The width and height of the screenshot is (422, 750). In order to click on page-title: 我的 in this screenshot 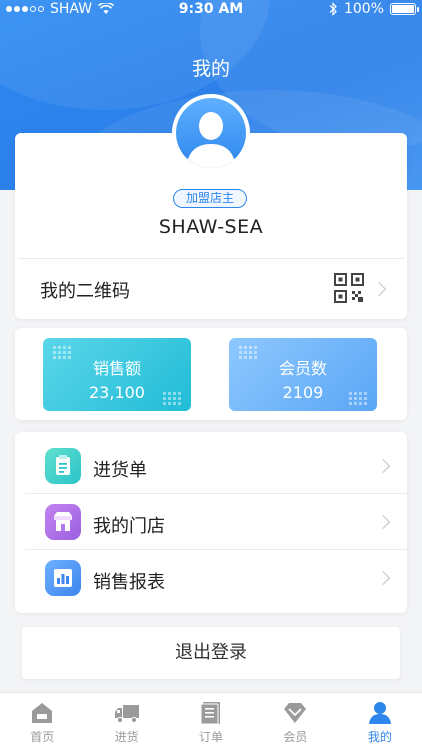, I will do `click(210, 69)`.